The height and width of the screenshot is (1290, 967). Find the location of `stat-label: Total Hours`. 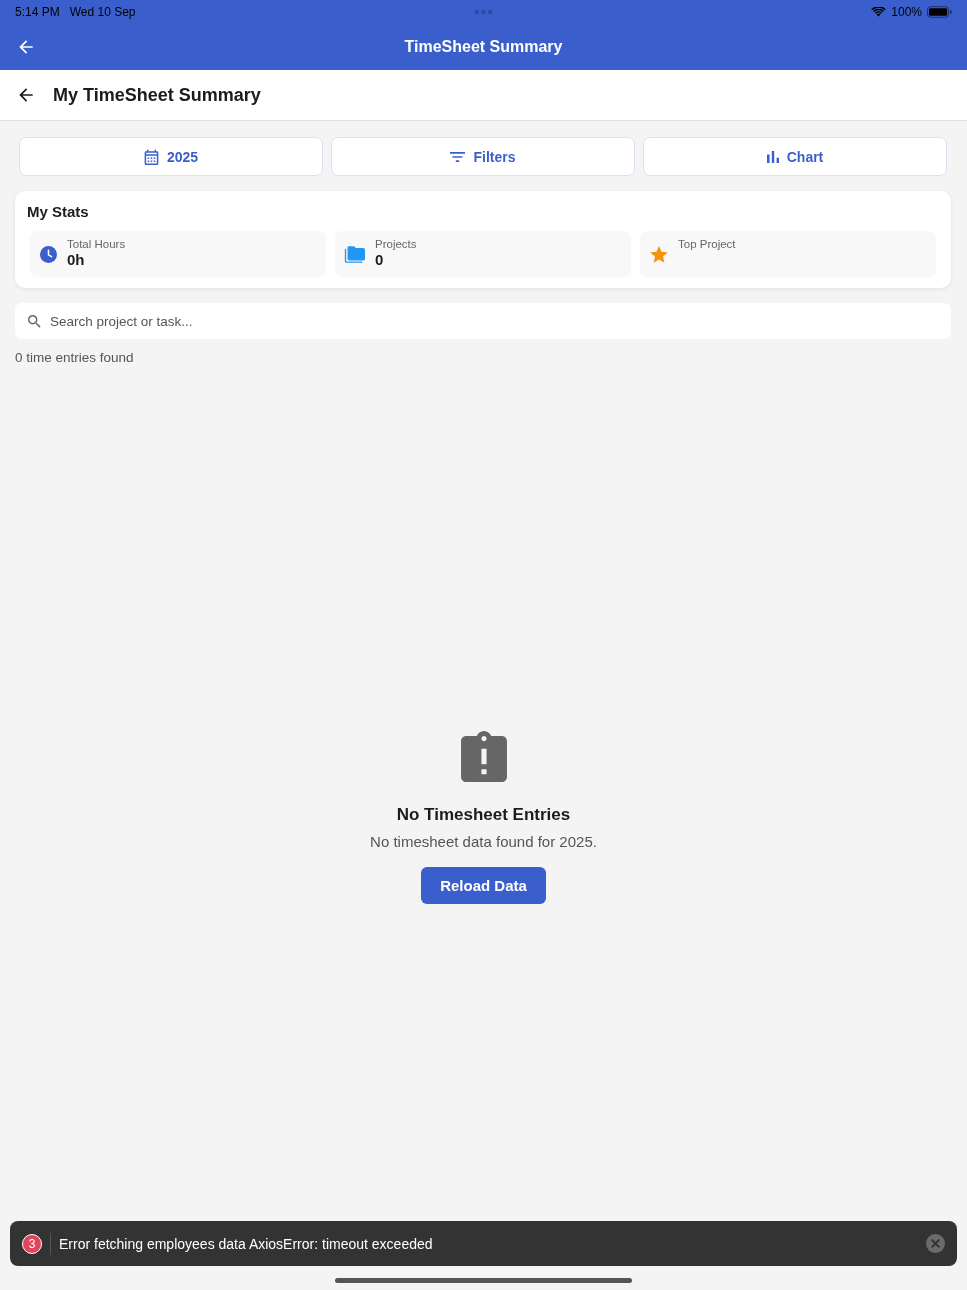

stat-label: Total Hours is located at coordinates (96, 244).